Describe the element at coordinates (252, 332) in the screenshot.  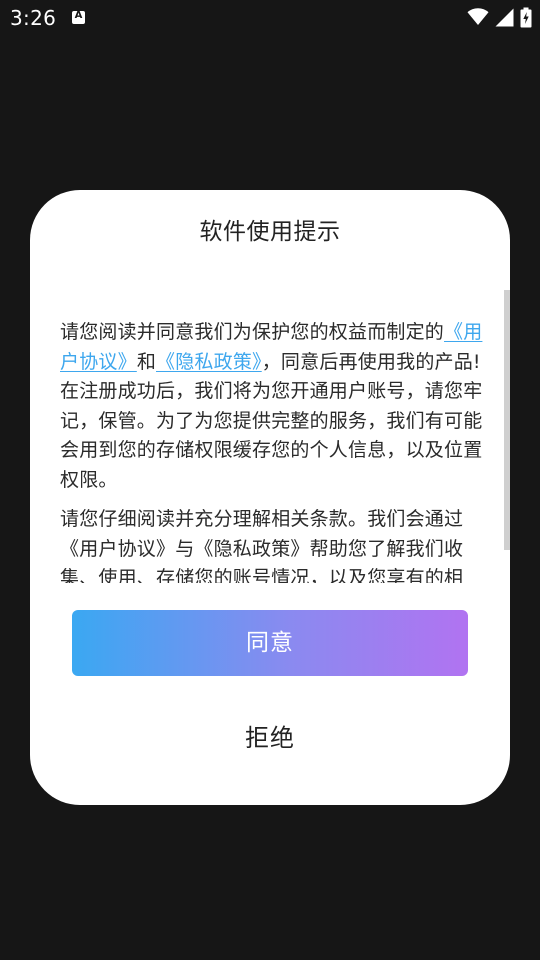
I see `terms-paragraph-1-prefix: 请您阅读并同意我们为保护您的权益而制定的` at that location.